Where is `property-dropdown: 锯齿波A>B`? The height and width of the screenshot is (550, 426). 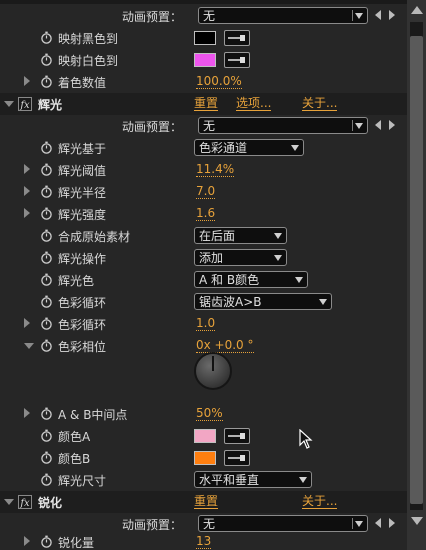 property-dropdown: 锯齿波A>B is located at coordinates (263, 301).